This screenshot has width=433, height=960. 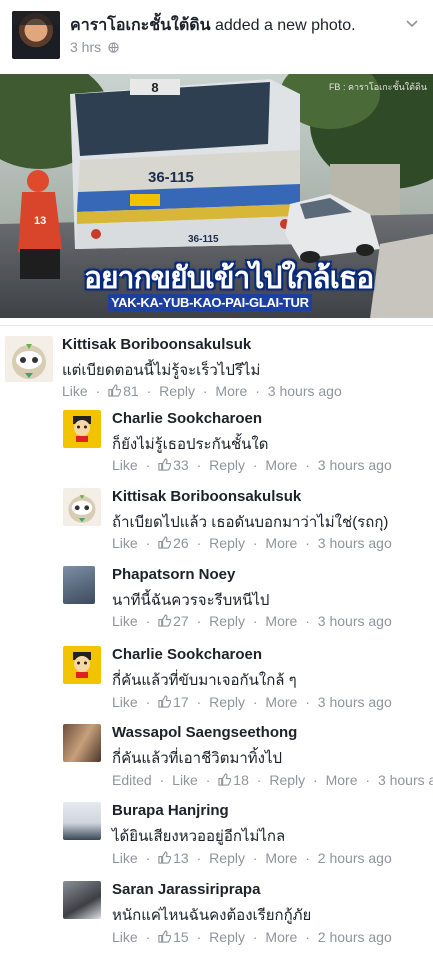 I want to click on comment-actions: Like · 81 · Reply · More · 3 hours ago, so click(x=204, y=391).